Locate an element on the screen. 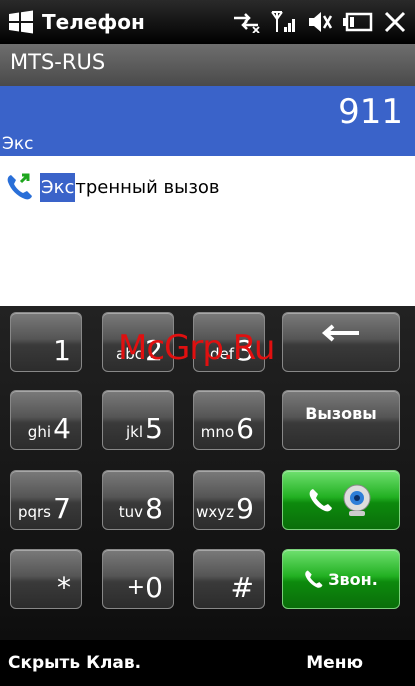 The image size is (415, 686). matched-text: Экс is located at coordinates (18, 144).